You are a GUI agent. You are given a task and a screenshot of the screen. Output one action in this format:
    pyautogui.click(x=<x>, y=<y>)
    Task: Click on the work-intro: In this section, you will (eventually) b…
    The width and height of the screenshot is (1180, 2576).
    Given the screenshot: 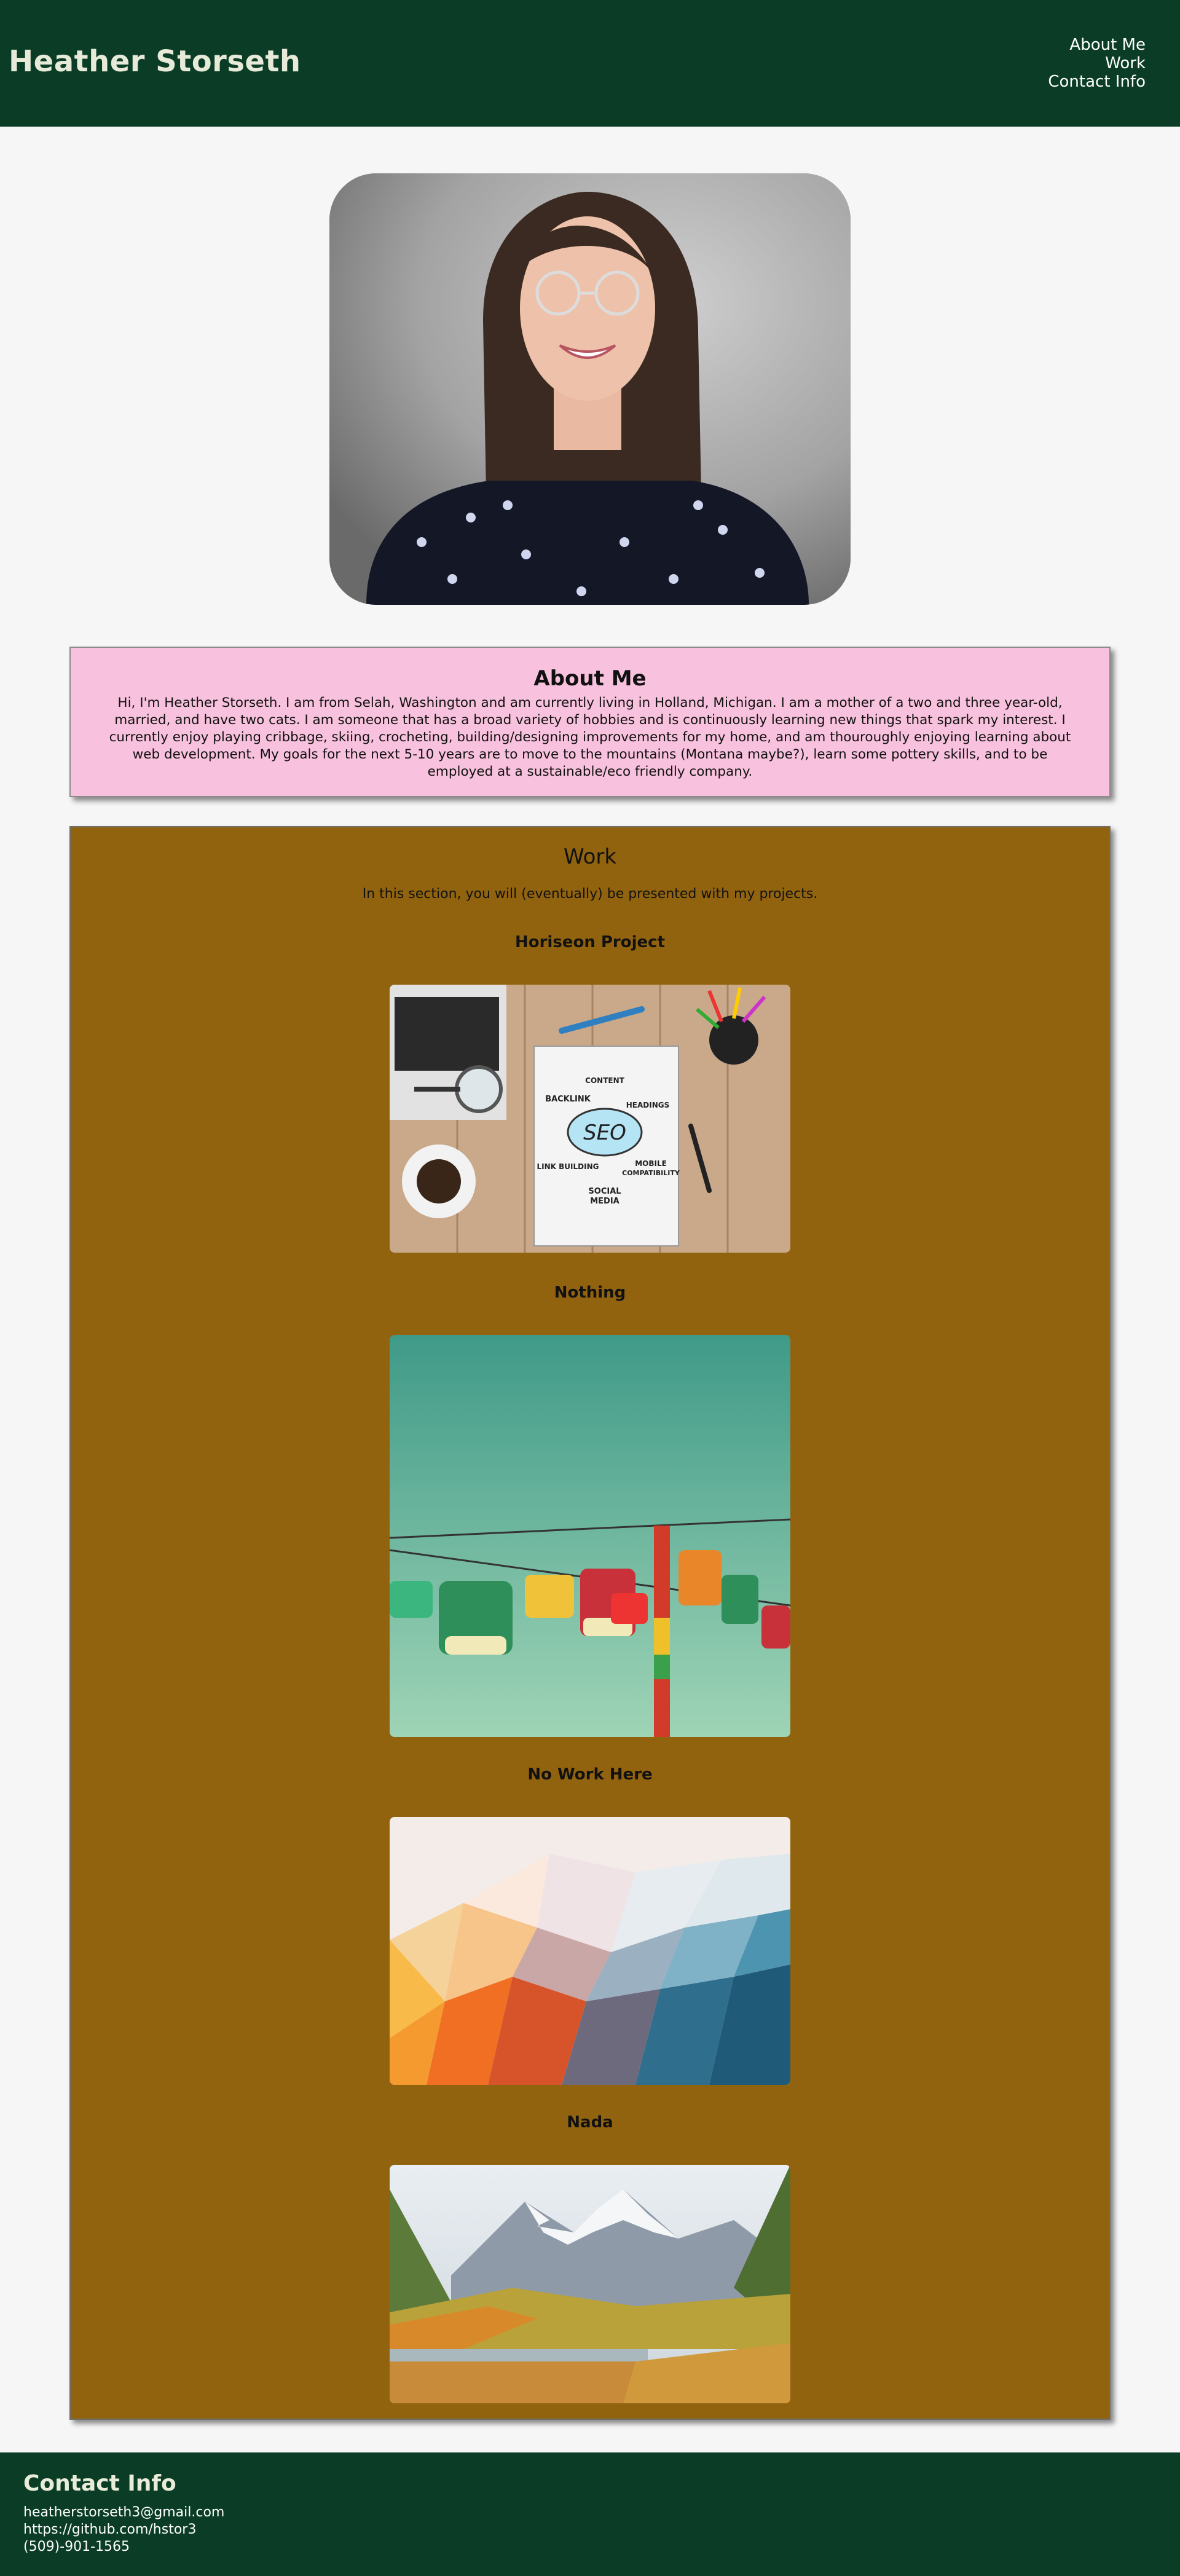 What is the action you would take?
    pyautogui.click(x=590, y=894)
    